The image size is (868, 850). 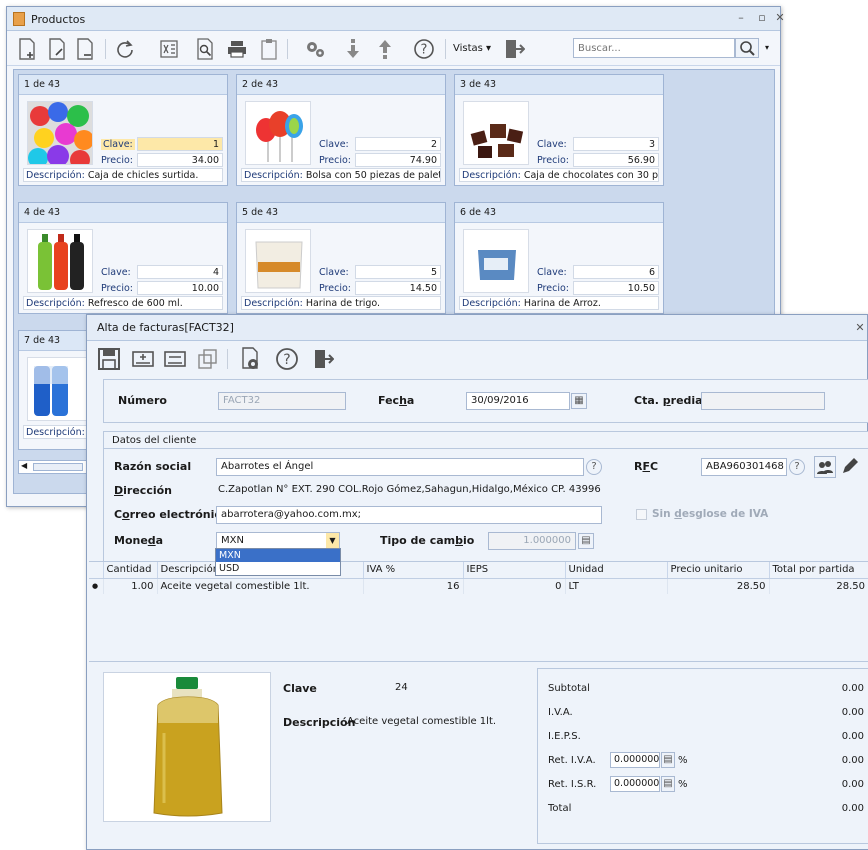 I want to click on search-button, so click(x=747, y=48).